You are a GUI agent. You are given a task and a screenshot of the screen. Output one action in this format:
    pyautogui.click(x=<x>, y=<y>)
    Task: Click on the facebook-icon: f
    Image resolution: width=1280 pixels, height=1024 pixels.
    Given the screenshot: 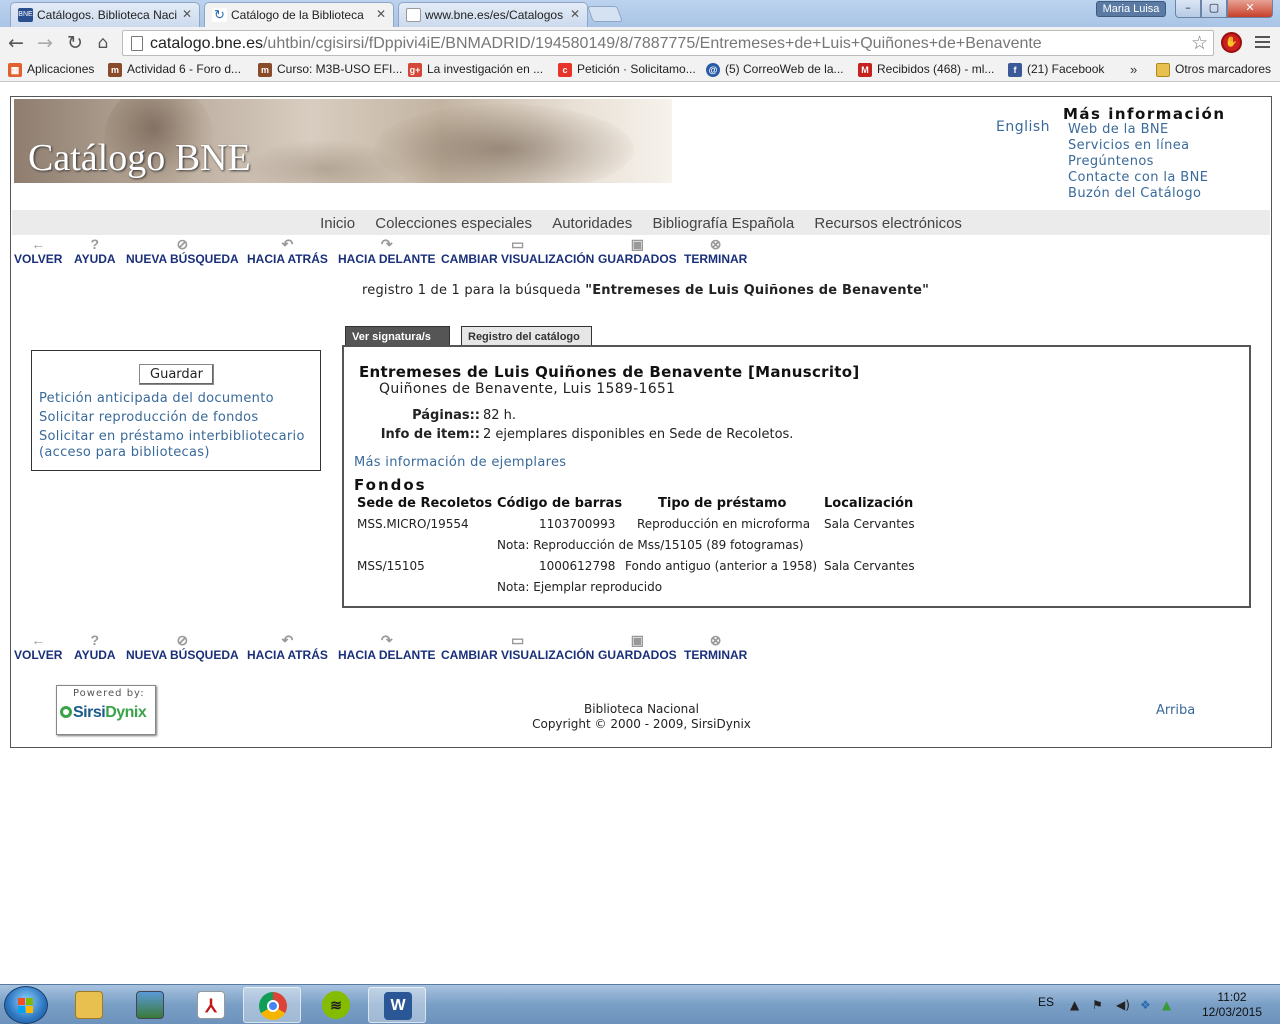 What is the action you would take?
    pyautogui.click(x=1015, y=70)
    